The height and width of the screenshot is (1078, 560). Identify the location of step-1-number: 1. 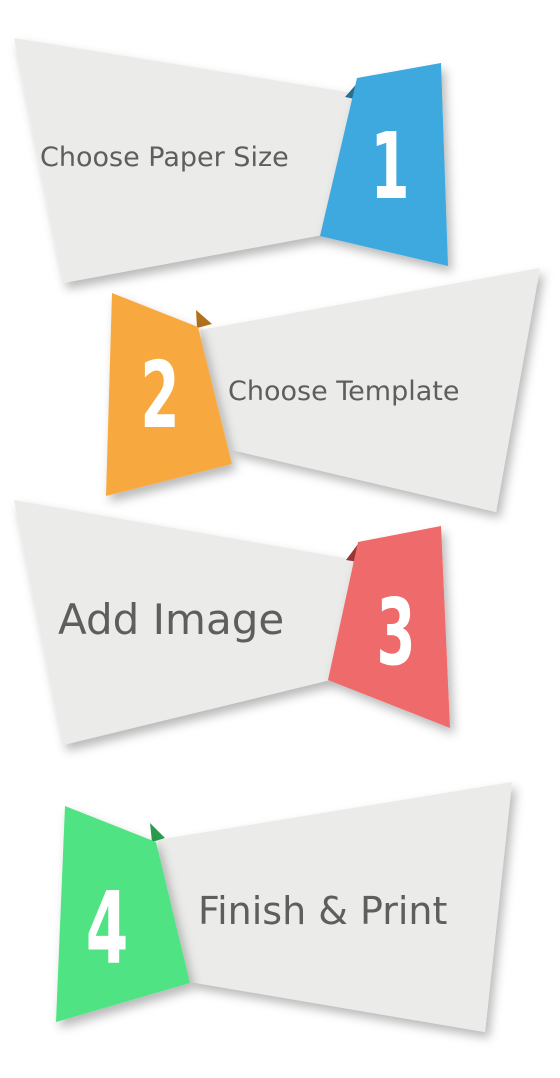
(389, 167).